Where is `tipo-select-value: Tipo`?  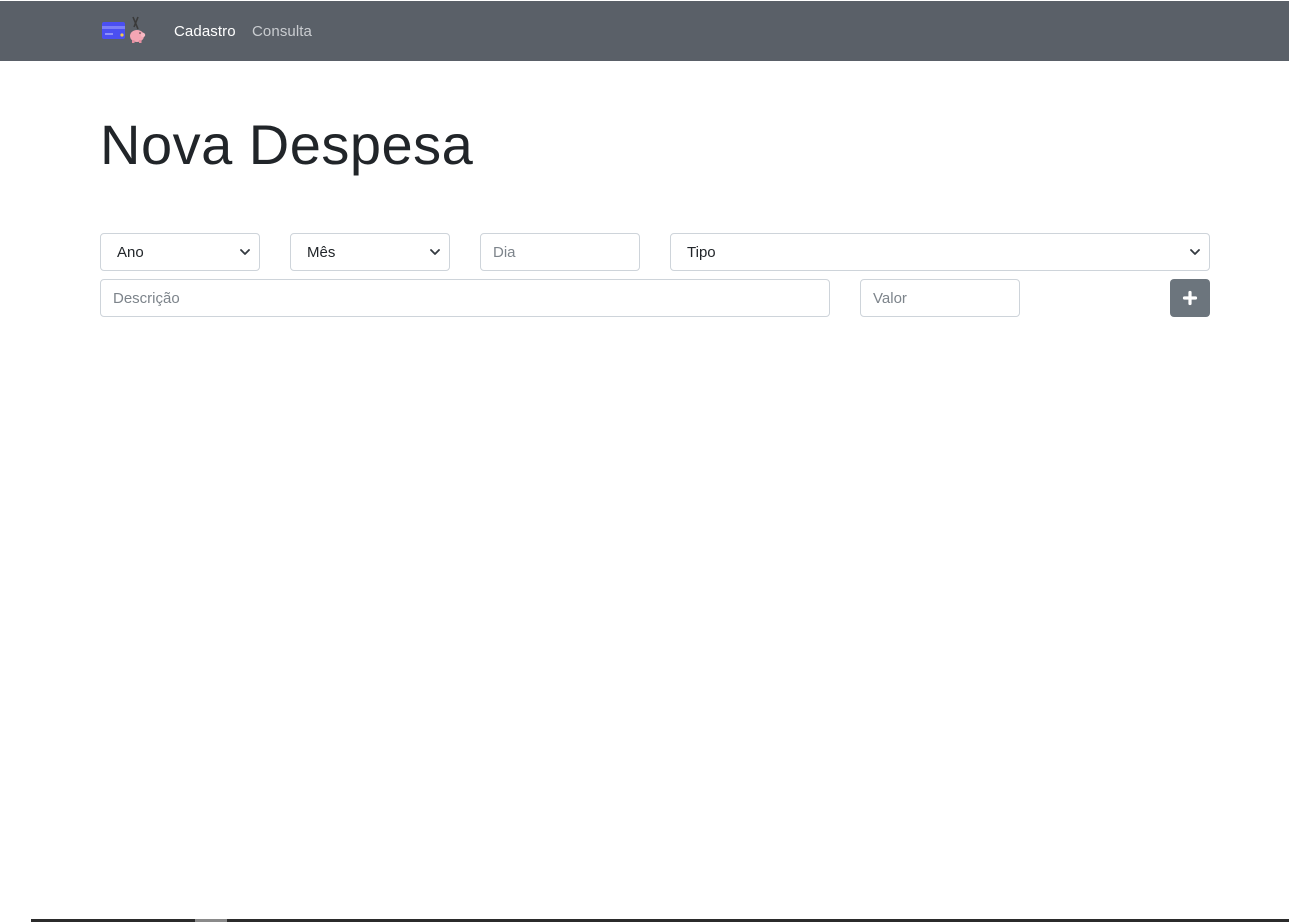 tipo-select-value: Tipo is located at coordinates (701, 252).